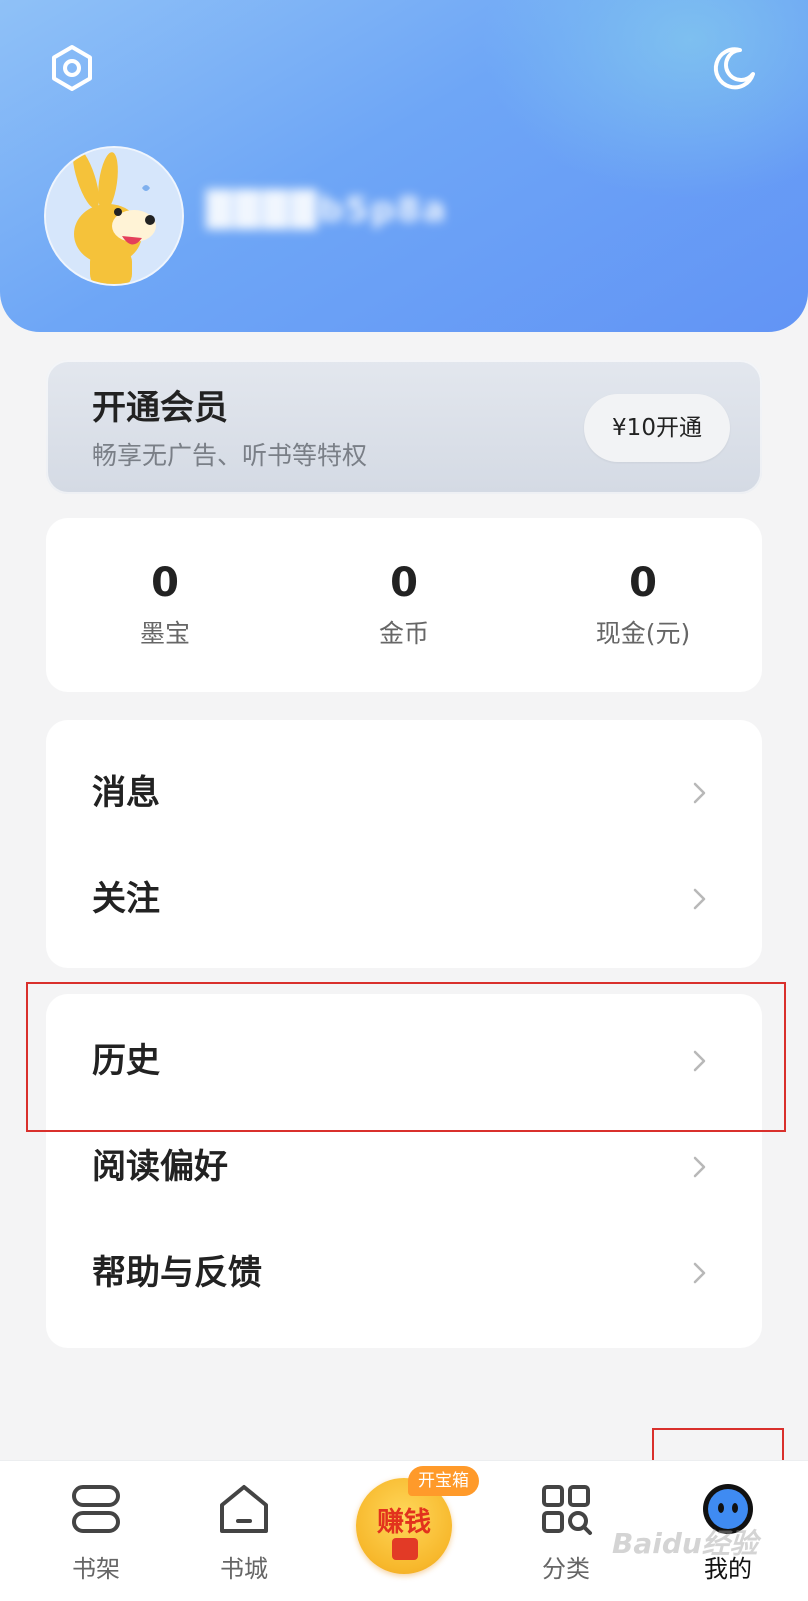 This screenshot has width=808, height=1601. Describe the element at coordinates (404, 427) in the screenshot. I see `vip-card: 开通会员 畅享无广告、听书等特权 ¥10开通` at that location.